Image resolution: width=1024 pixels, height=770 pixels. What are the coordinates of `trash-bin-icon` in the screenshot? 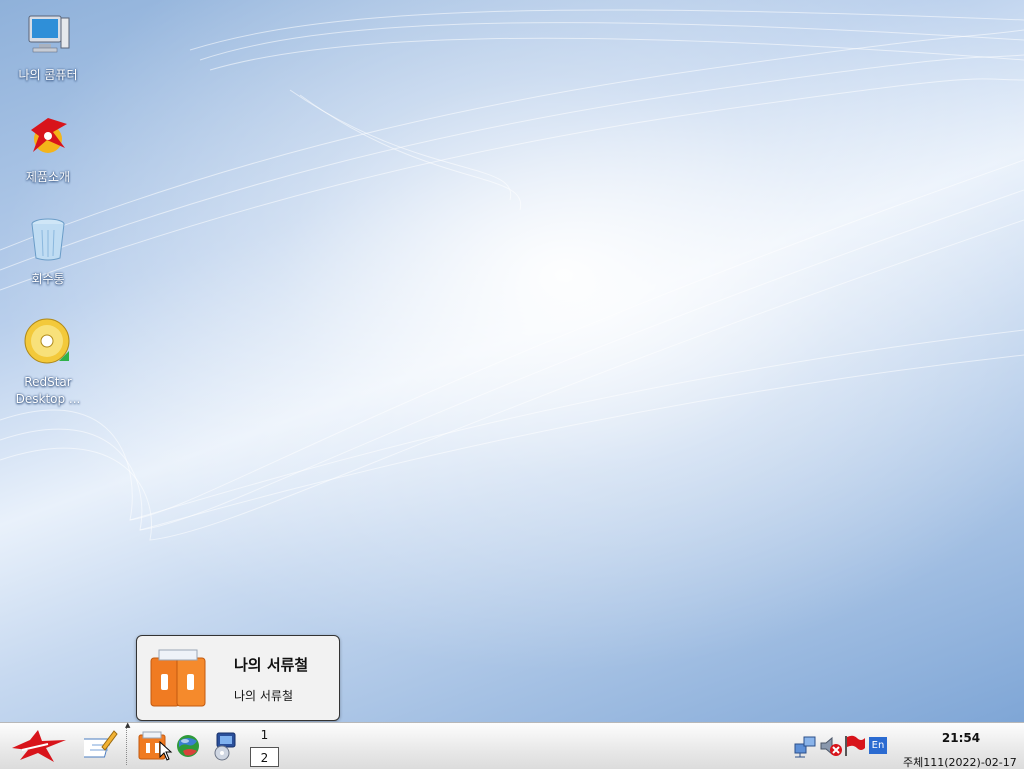 It's located at (48, 239).